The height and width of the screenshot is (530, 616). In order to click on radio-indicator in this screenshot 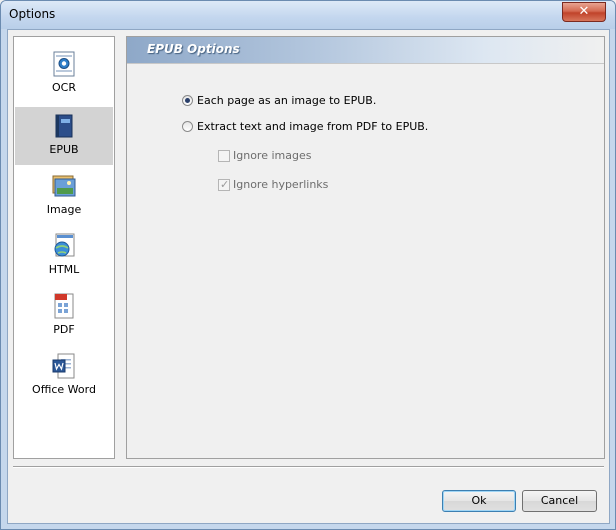, I will do `click(187, 126)`.